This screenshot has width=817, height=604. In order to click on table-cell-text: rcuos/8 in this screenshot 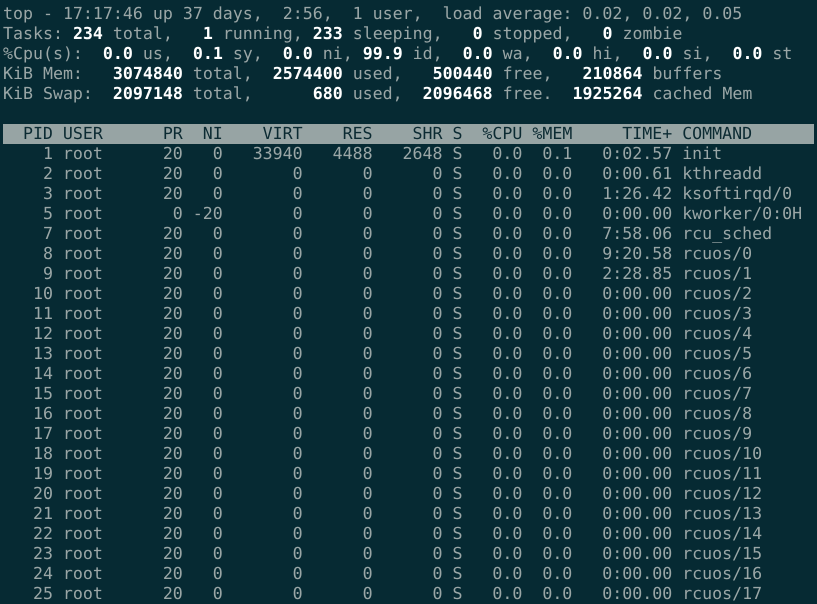, I will do `click(718, 414)`.